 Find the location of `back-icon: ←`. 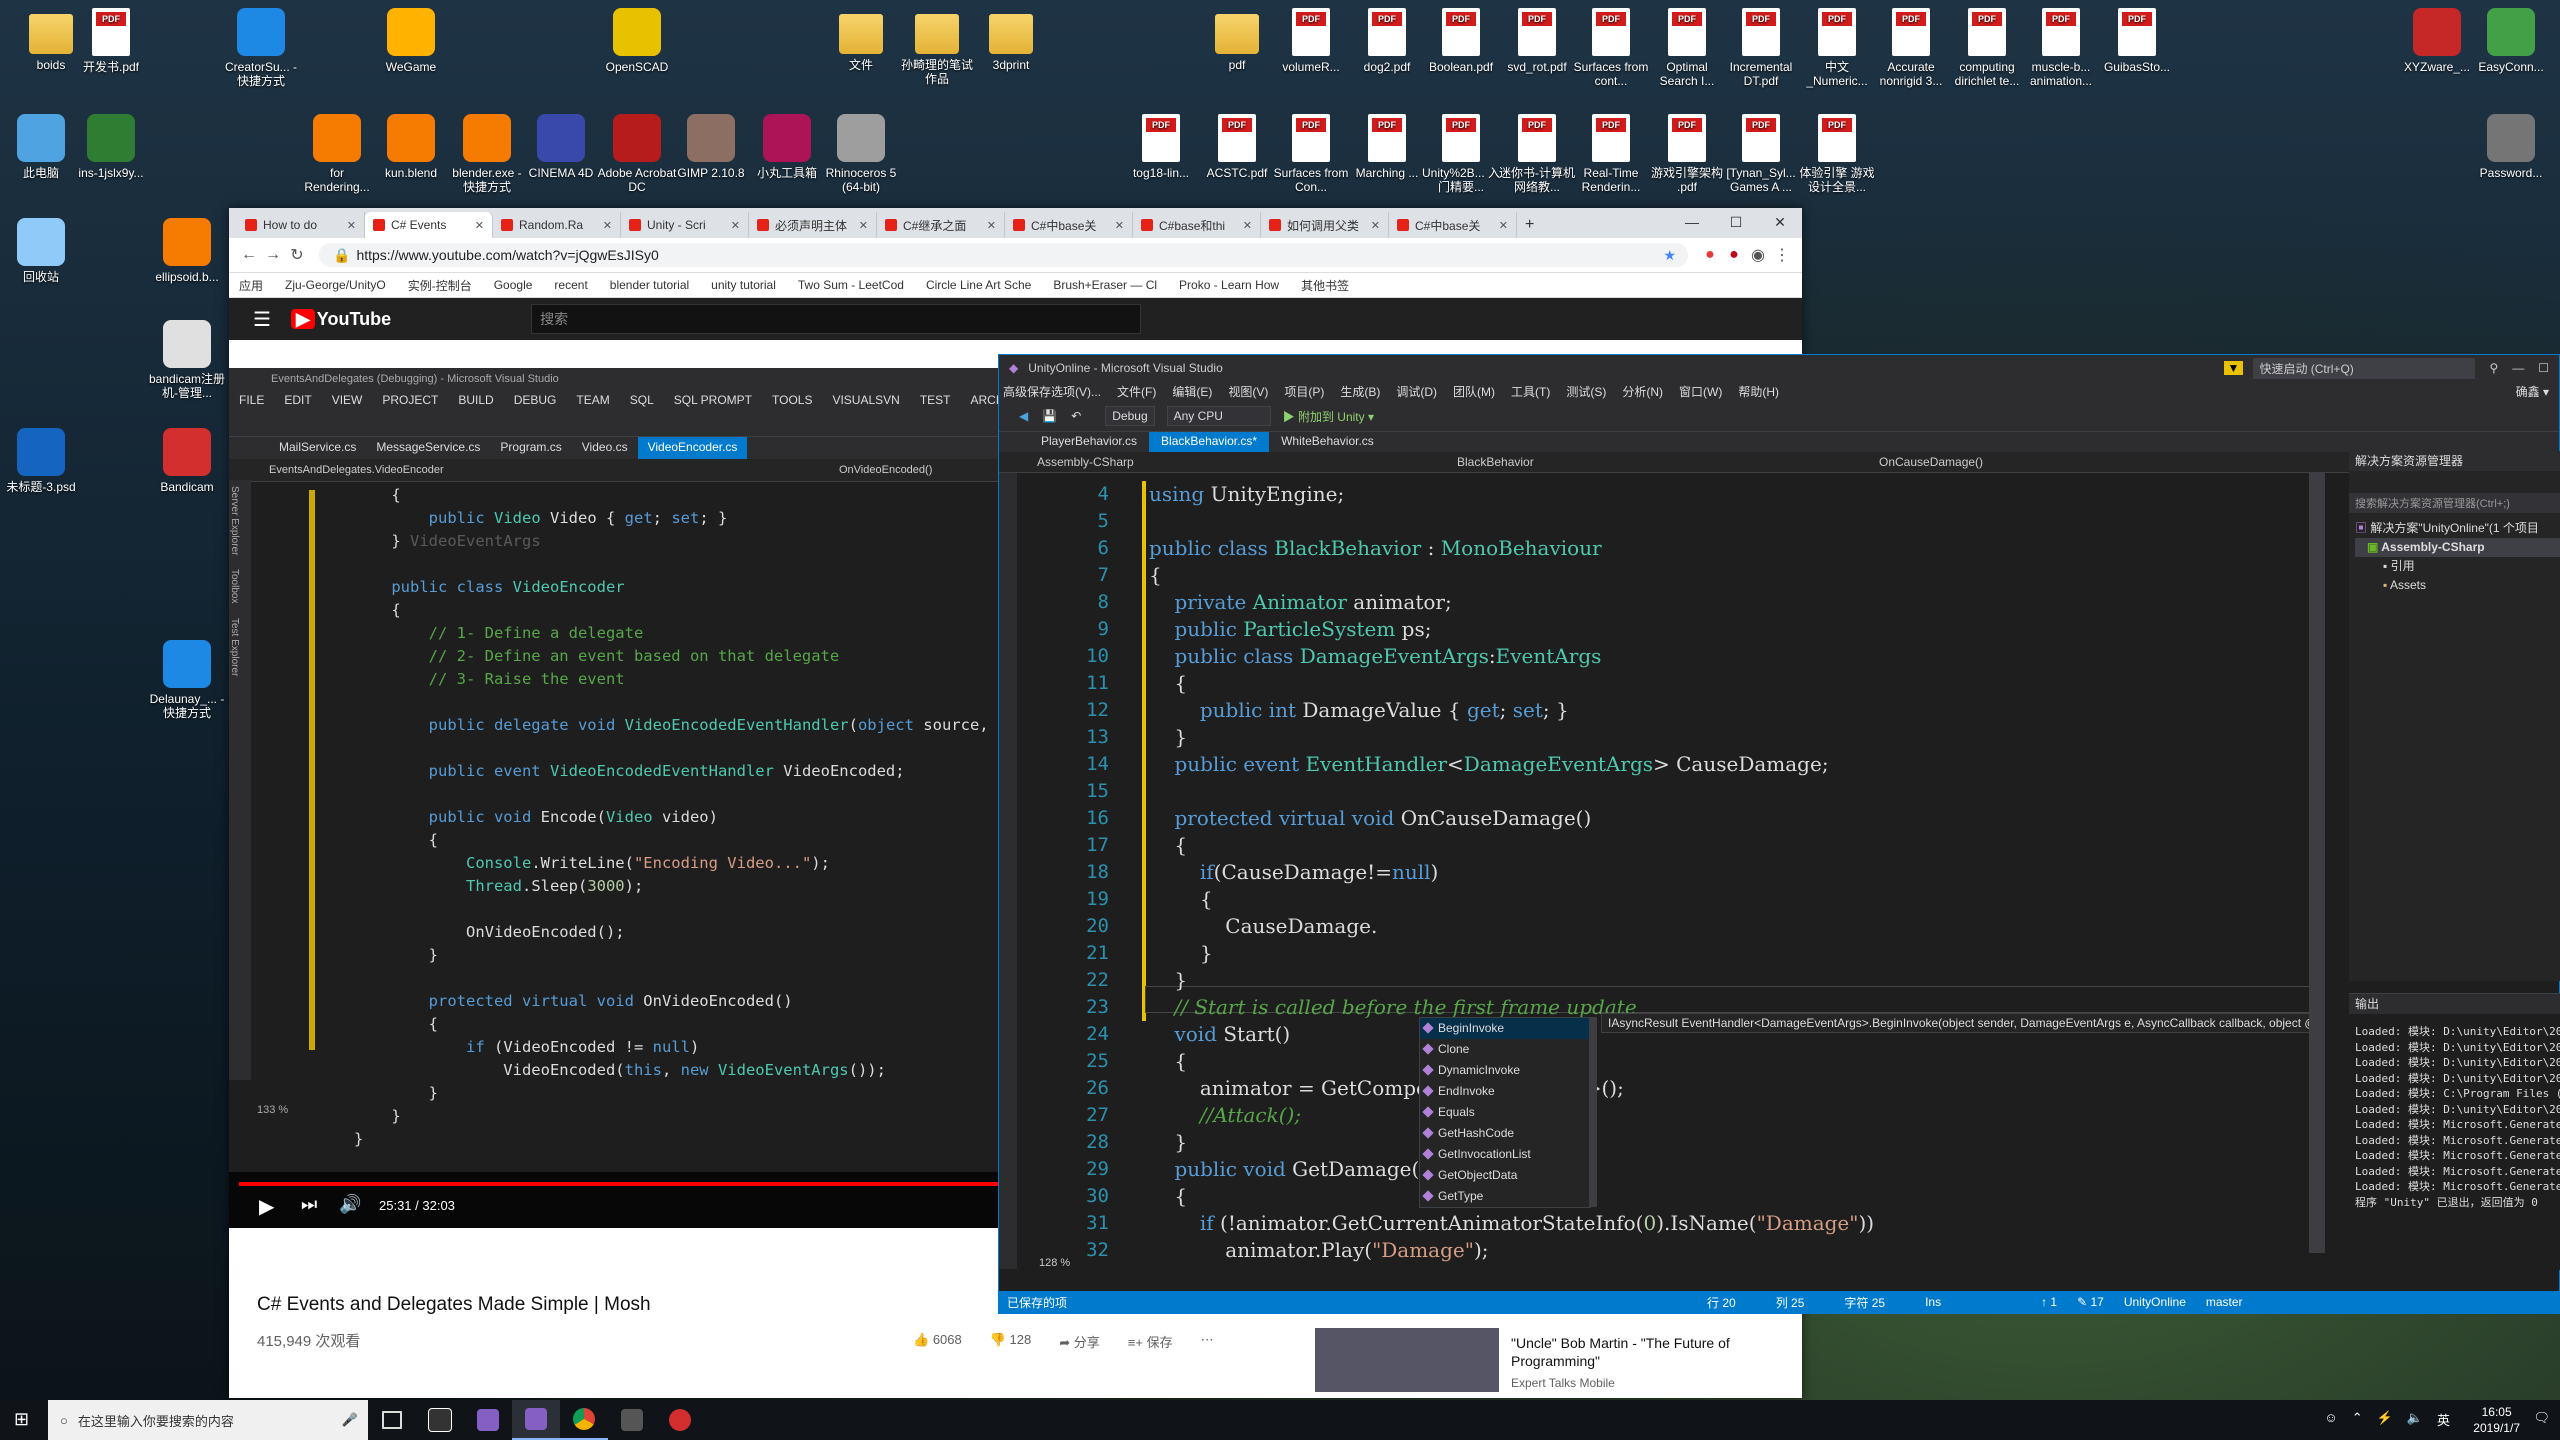

back-icon: ← is located at coordinates (249, 255).